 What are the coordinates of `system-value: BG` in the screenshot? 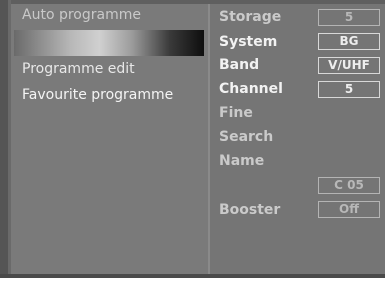 It's located at (349, 41).